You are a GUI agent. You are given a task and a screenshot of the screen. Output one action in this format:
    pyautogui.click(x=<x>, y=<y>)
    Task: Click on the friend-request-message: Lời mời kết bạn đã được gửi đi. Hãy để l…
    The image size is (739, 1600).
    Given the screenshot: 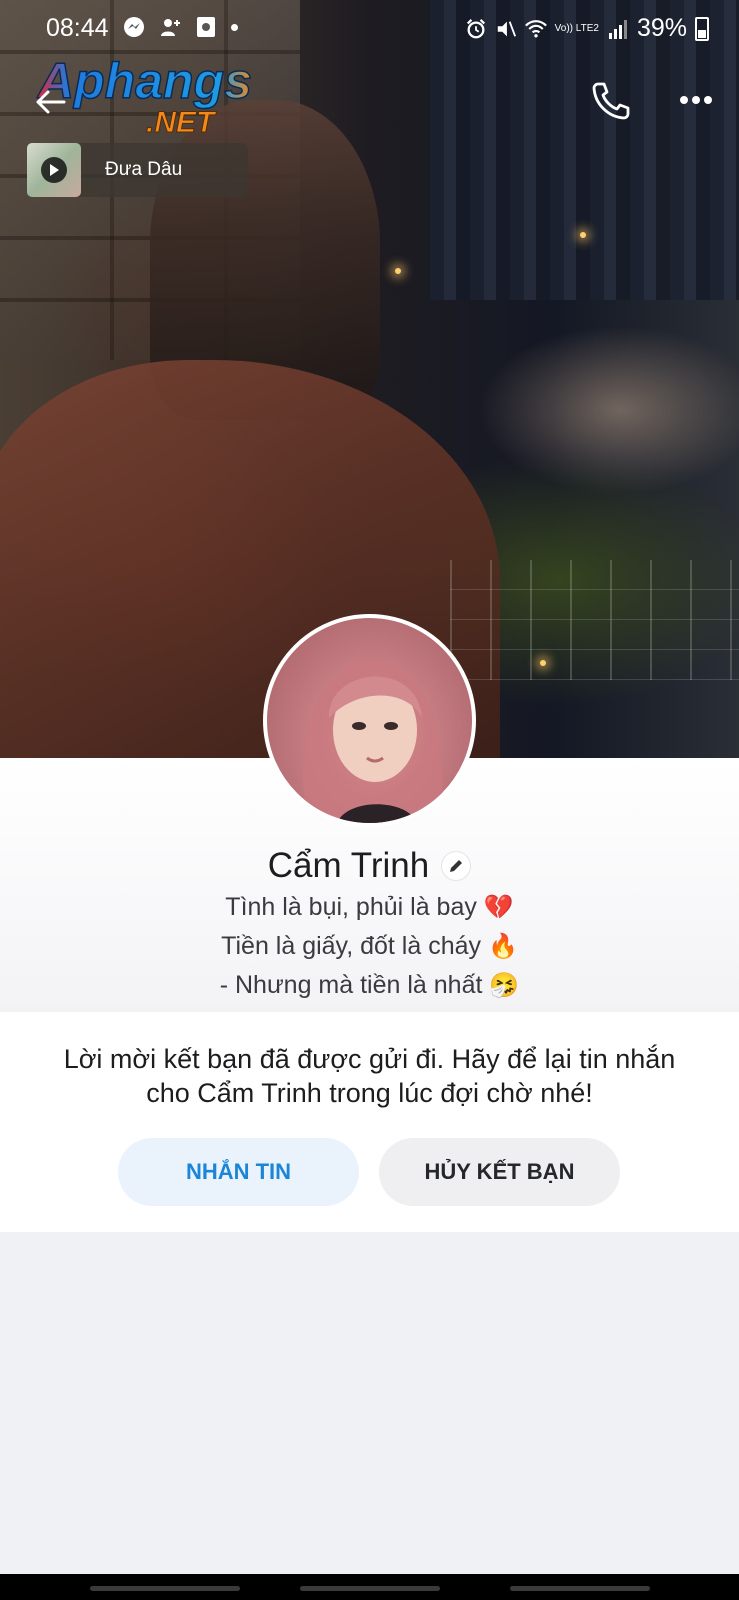 What is the action you would take?
    pyautogui.click(x=369, y=1076)
    